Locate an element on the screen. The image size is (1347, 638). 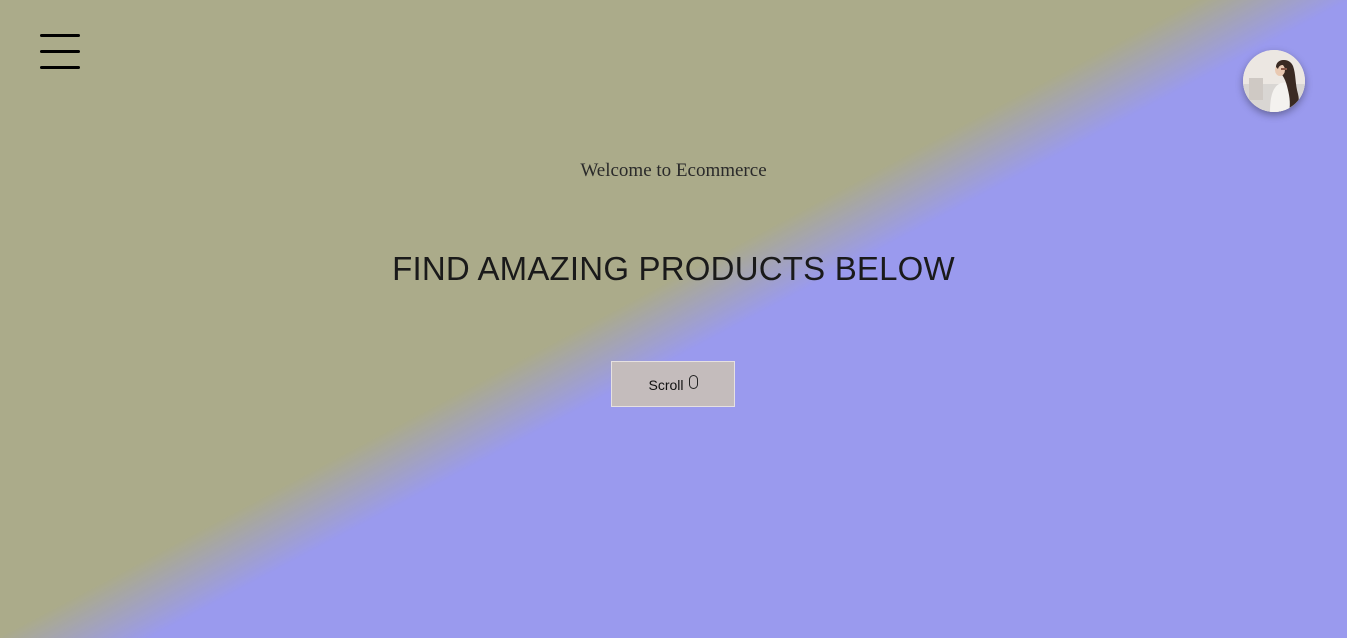
scroll-button: Scroll is located at coordinates (673, 384).